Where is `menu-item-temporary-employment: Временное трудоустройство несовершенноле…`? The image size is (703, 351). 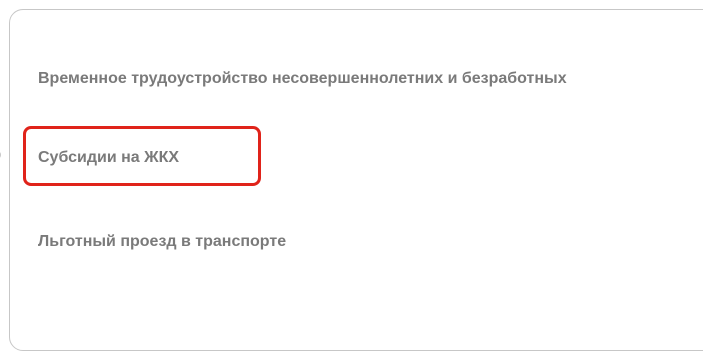
menu-item-temporary-employment: Временное трудоустройство несовершенноле… is located at coordinates (302, 79).